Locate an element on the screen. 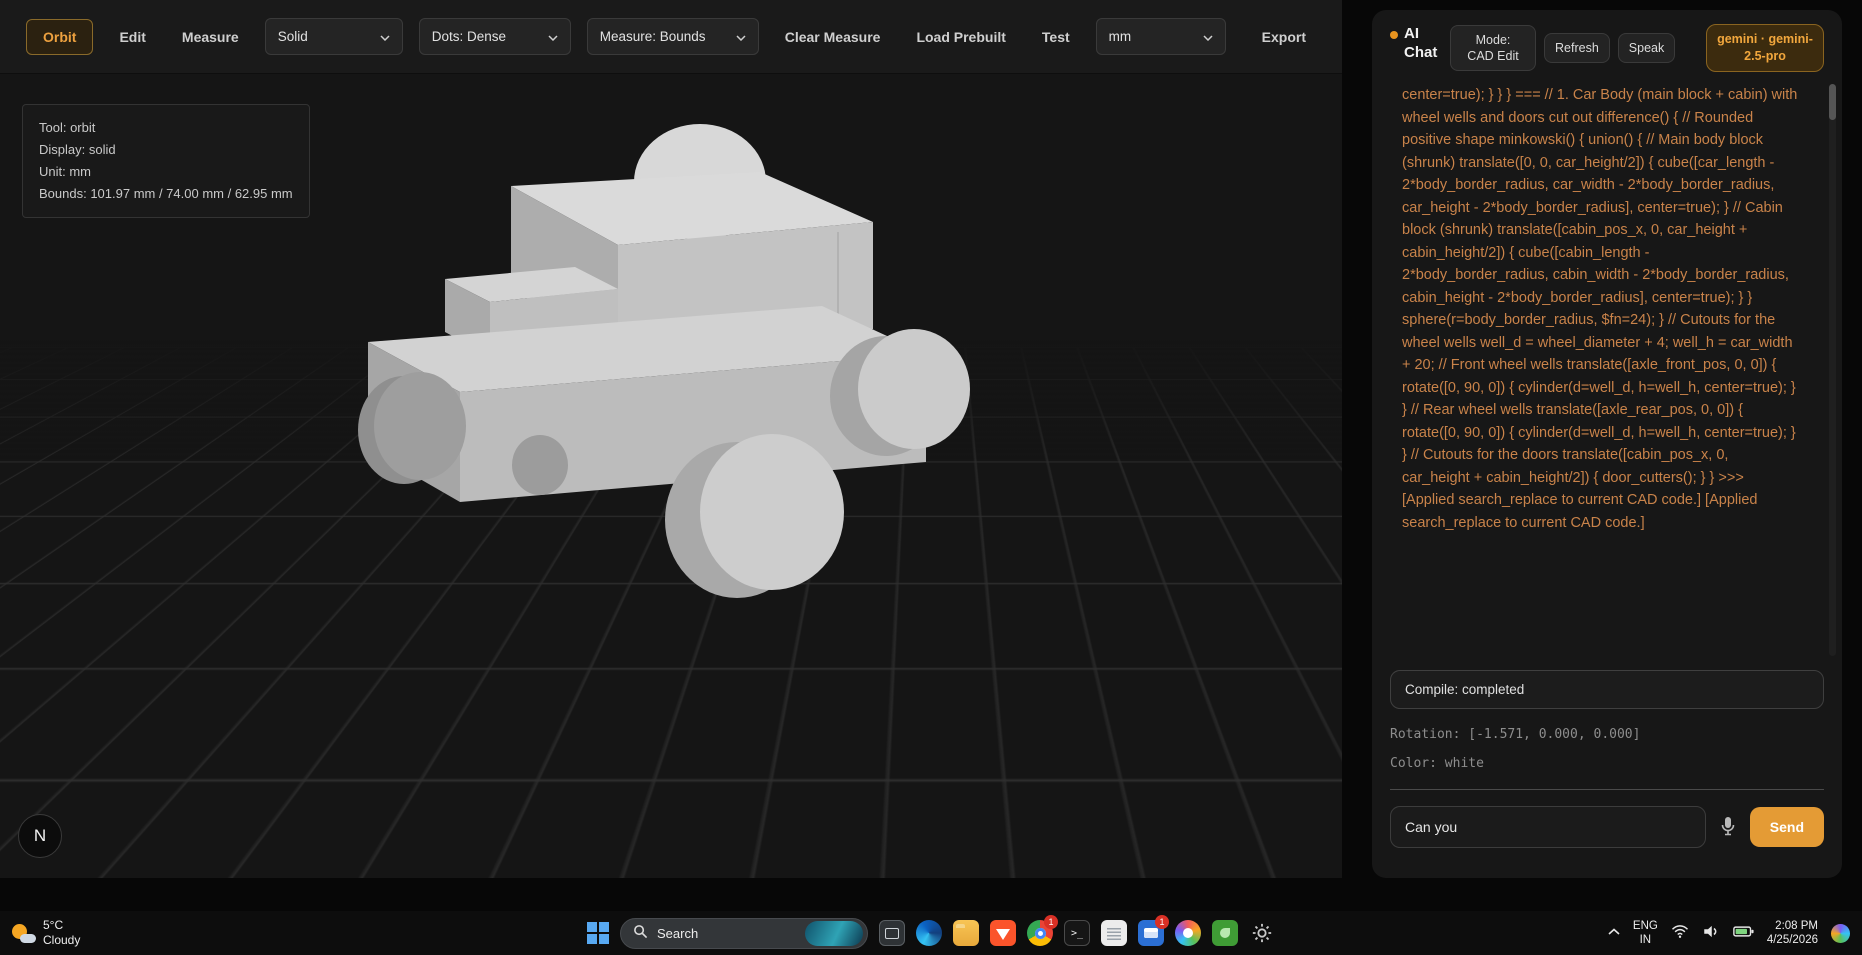 The image size is (1862, 955). grid-horizon-fade is located at coordinates (671, 399).